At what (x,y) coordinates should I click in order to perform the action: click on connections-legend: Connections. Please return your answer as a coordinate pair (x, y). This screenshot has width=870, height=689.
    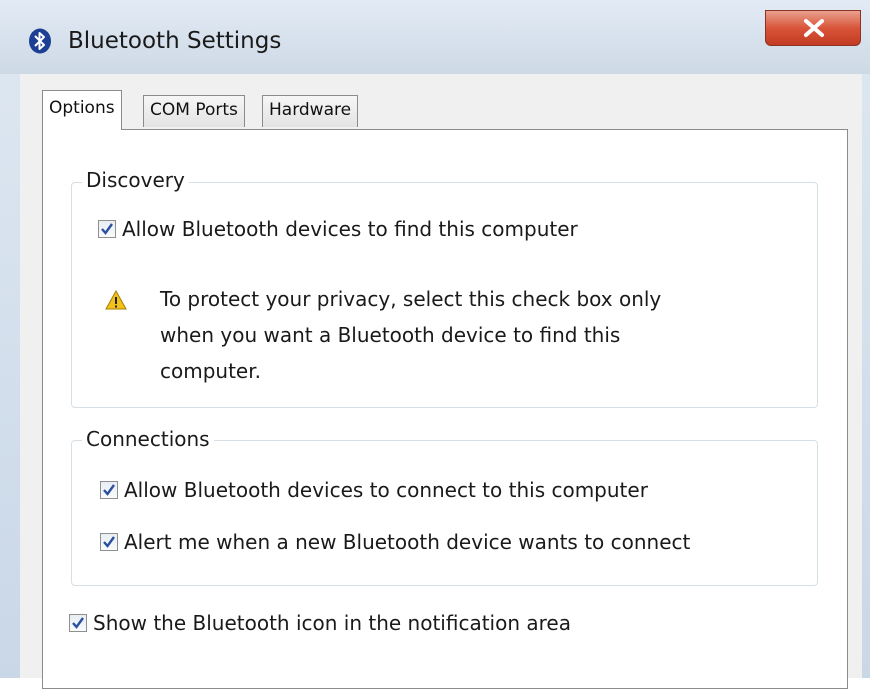
    Looking at the image, I should click on (148, 439).